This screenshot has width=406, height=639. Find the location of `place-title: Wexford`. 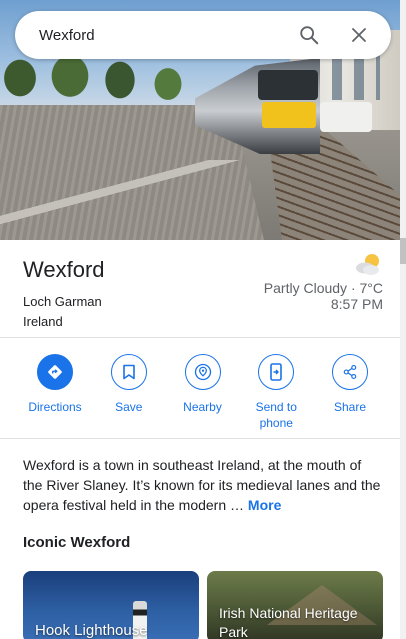

place-title: Wexford is located at coordinates (64, 269).